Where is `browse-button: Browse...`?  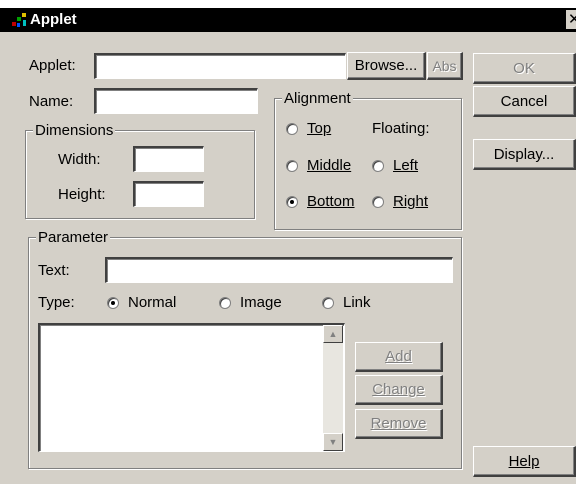
browse-button: Browse... is located at coordinates (386, 66).